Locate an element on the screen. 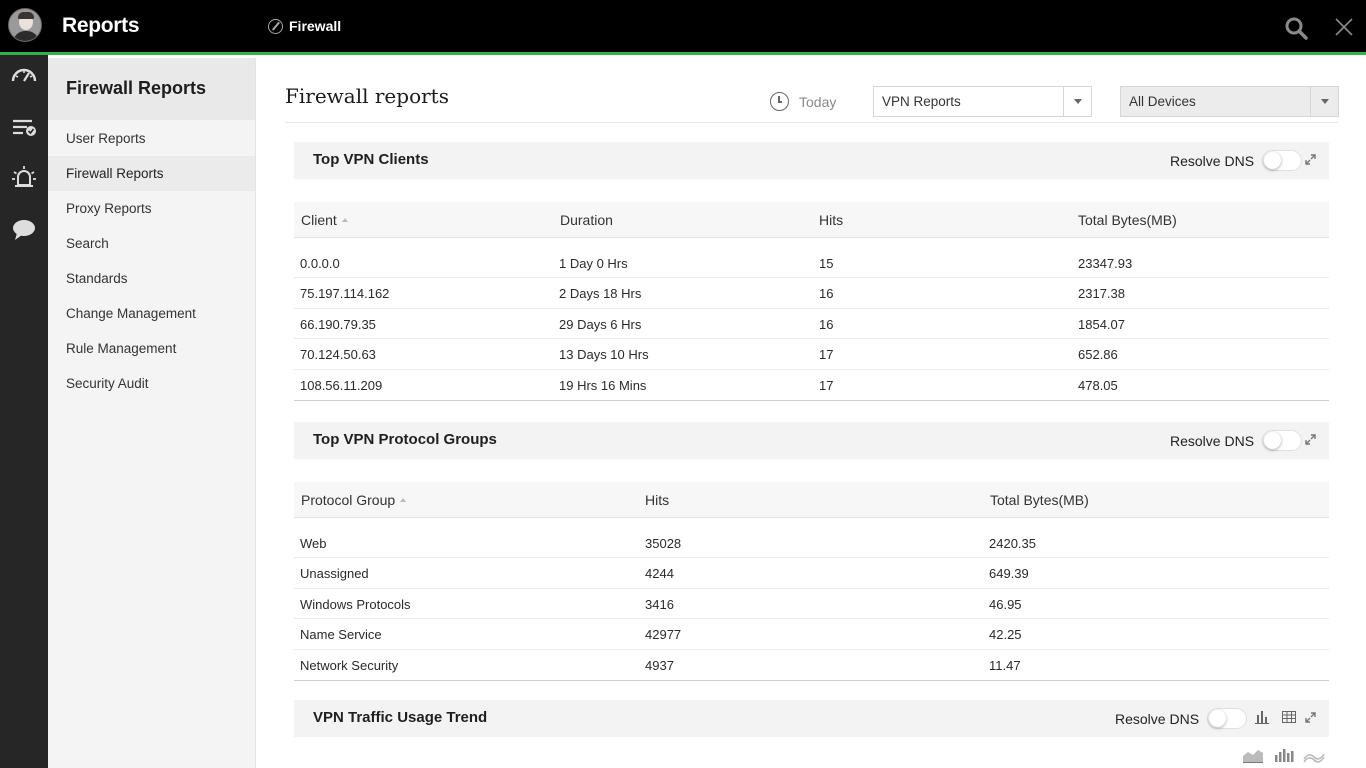 The width and height of the screenshot is (1366, 768). table-row: Name Service 42977 42.25 is located at coordinates (811, 634).